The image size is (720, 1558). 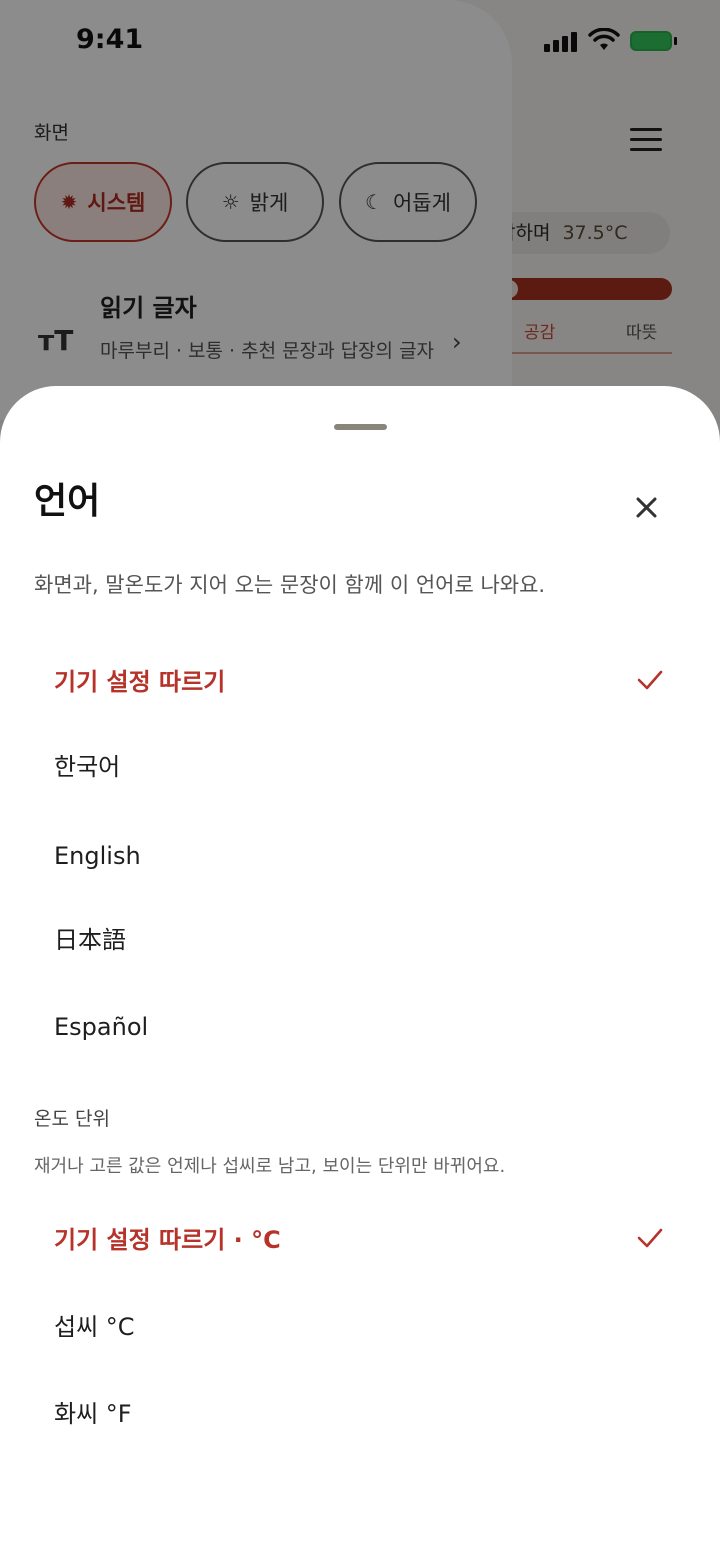 I want to click on unit-option-device: 기기 설정 따르기 · °C, so click(x=364, y=1240).